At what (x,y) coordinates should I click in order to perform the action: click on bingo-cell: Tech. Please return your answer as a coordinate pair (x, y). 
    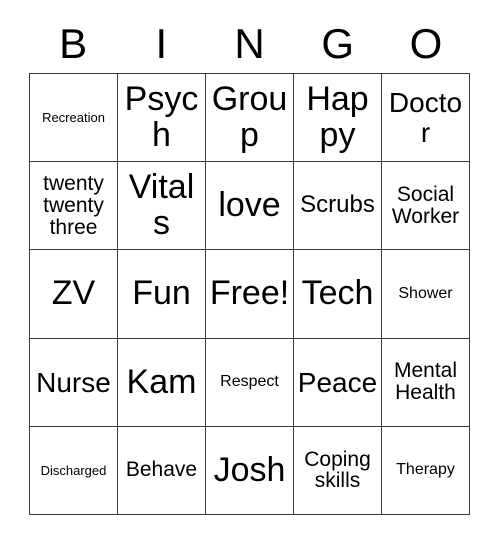
    Looking at the image, I should click on (338, 294).